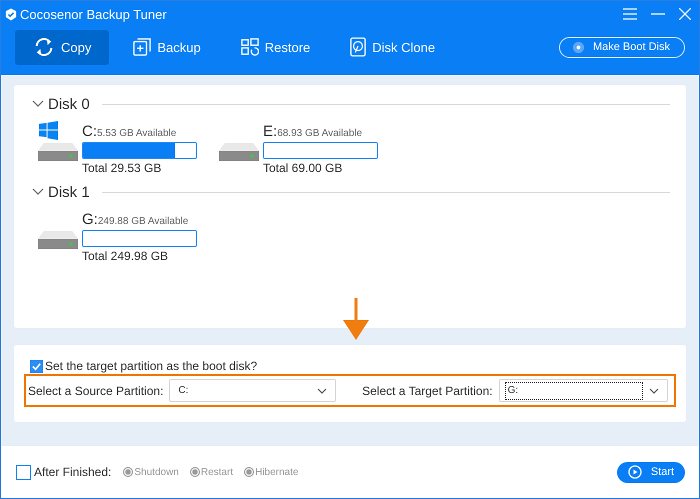 The height and width of the screenshot is (499, 700). Describe the element at coordinates (122, 168) in the screenshot. I see `total-size: Total 29.53 GB` at that location.